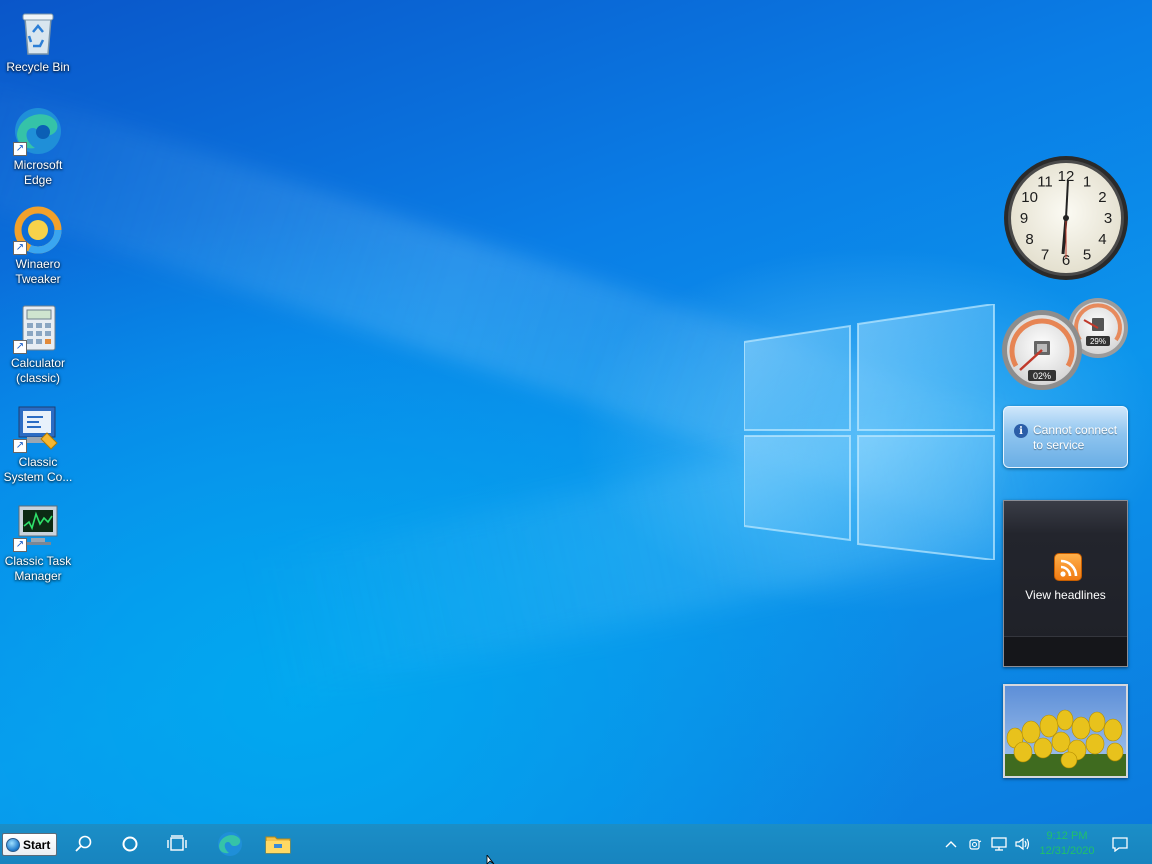 The image size is (1152, 864). Describe the element at coordinates (1029, 239) in the screenshot. I see `clock-number: 8` at that location.